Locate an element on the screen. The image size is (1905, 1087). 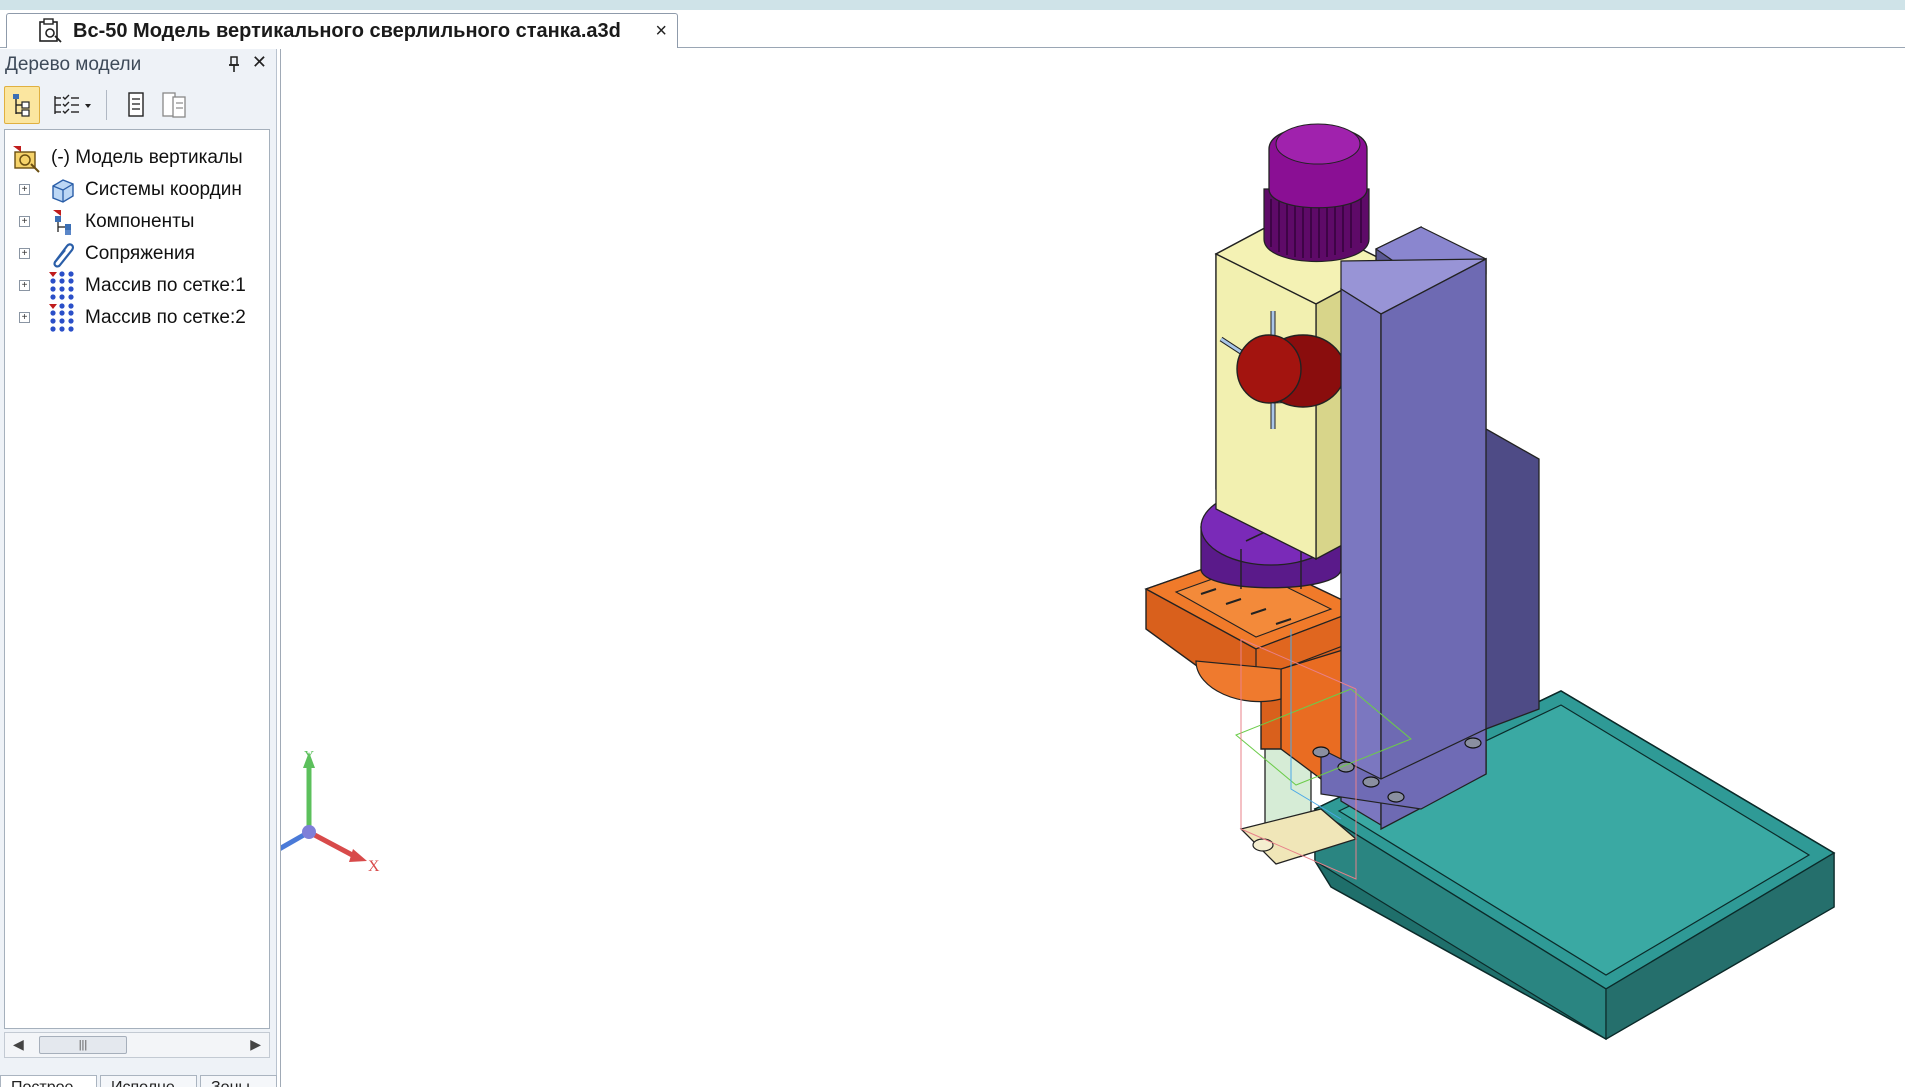
tab-zones: Зоны is located at coordinates (238, 1081).